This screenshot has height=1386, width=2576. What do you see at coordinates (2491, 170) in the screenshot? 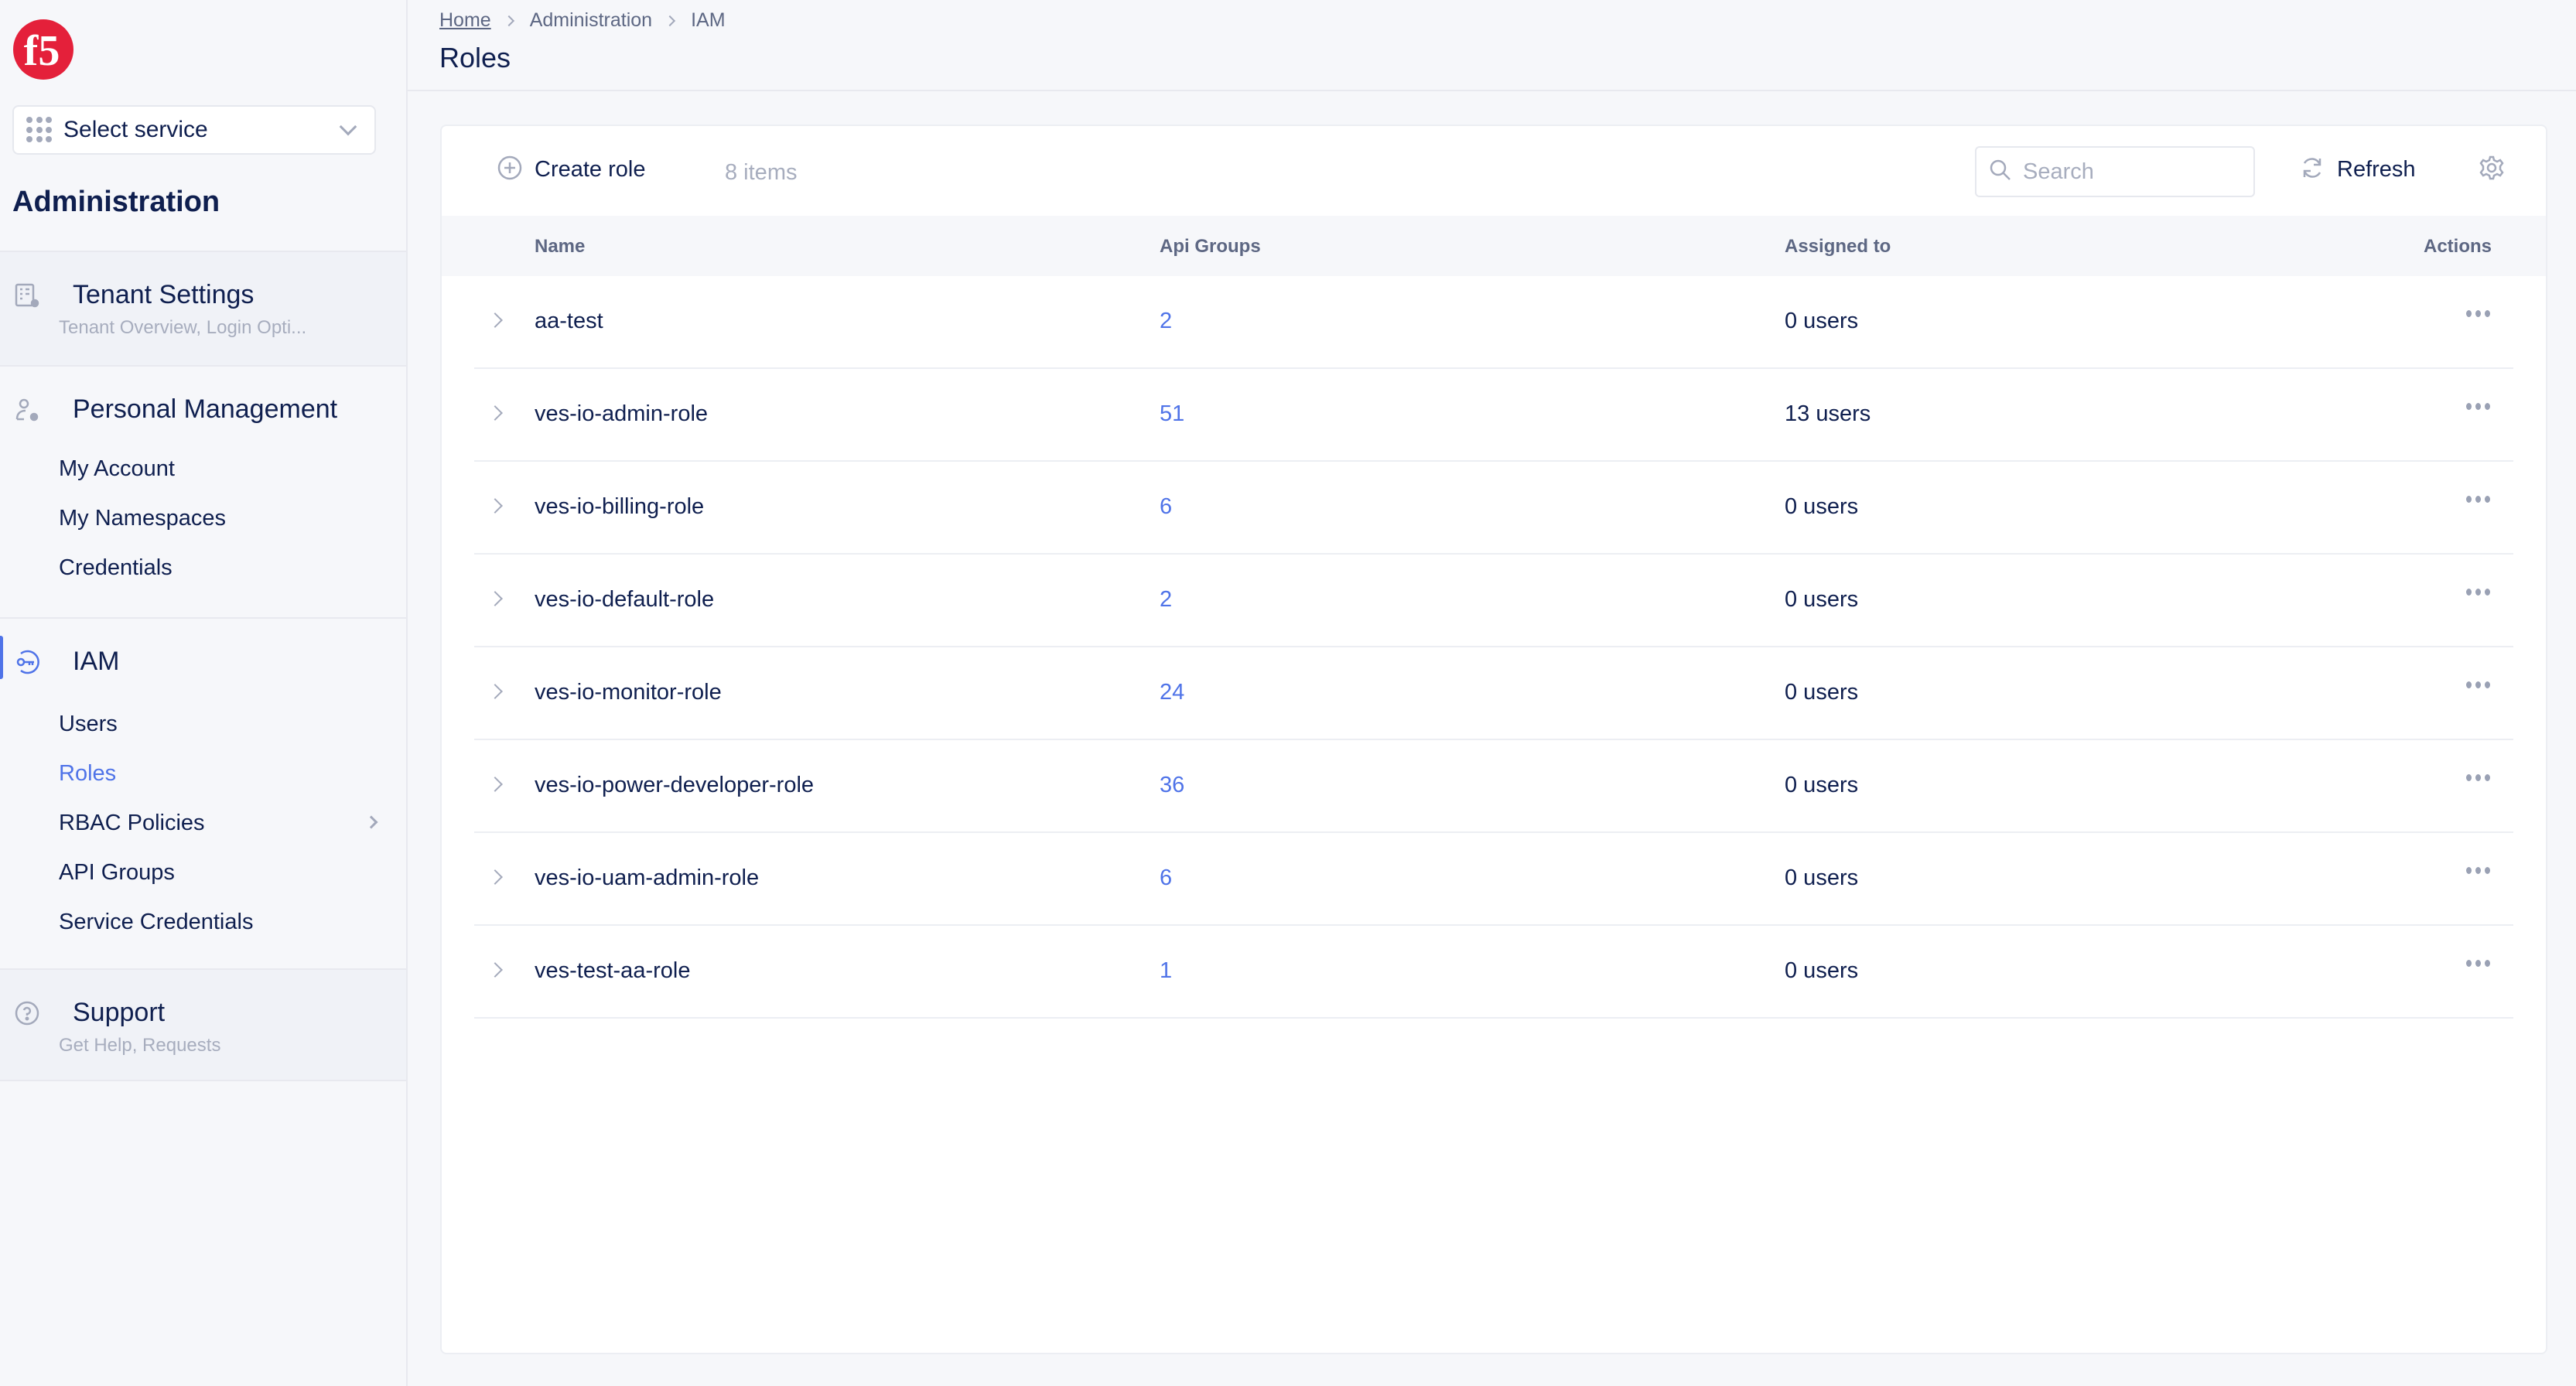
I see `table-settings-button` at bounding box center [2491, 170].